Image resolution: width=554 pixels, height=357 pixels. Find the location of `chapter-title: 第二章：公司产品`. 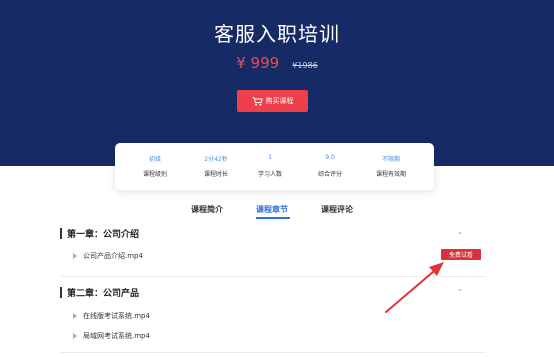

chapter-title: 第二章：公司产品 is located at coordinates (103, 293).